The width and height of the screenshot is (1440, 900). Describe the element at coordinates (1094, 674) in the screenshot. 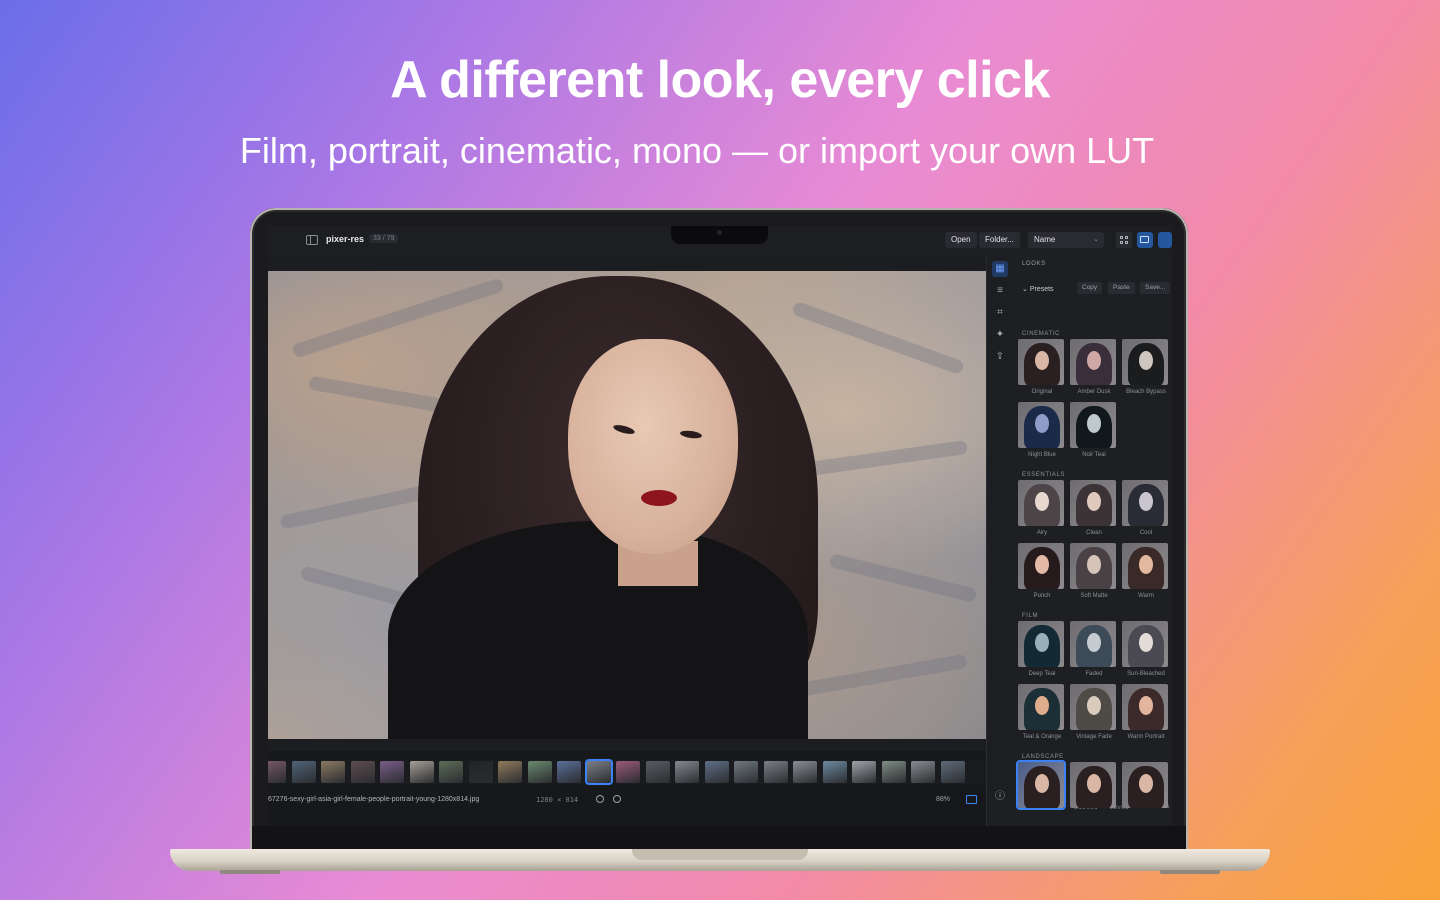

I see `look-label: Faded` at that location.